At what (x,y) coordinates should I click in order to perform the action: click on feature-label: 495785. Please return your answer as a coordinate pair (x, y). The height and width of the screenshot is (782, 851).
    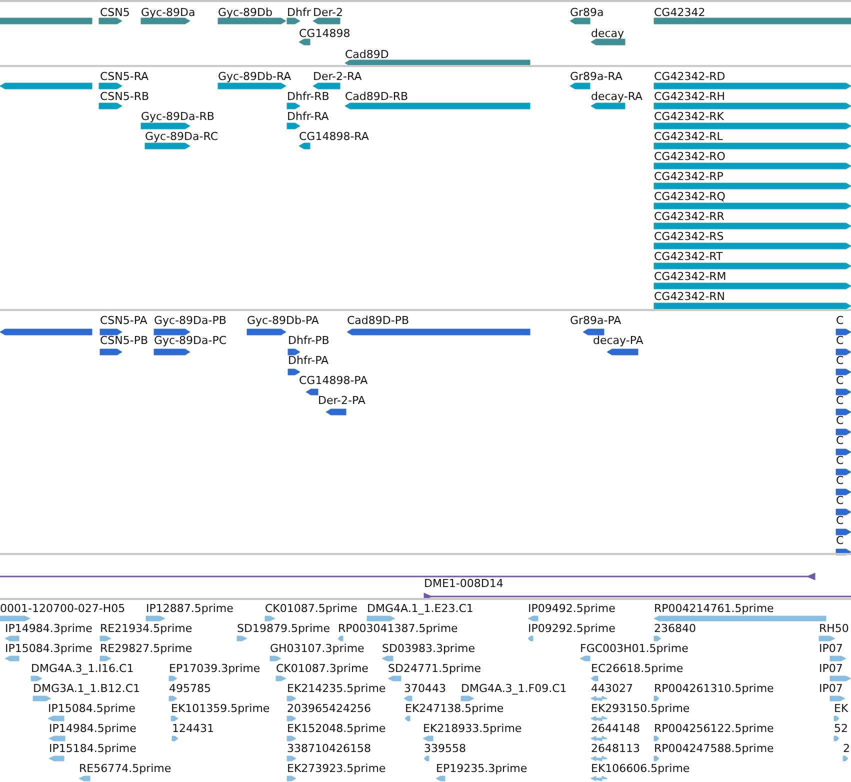
    Looking at the image, I should click on (190, 688).